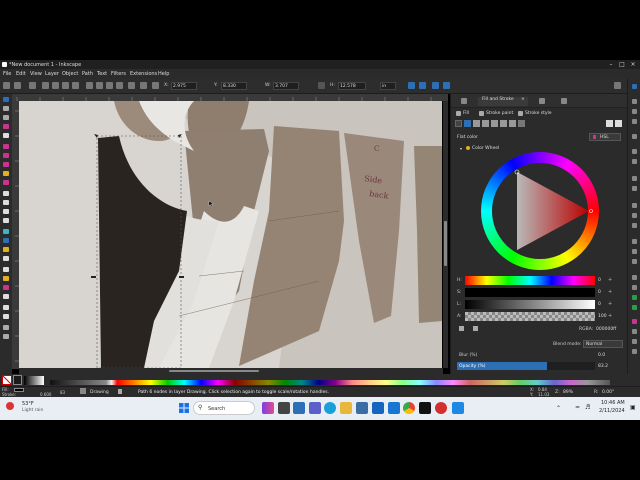  I want to click on paint-bucket-tool-icon, so click(6, 258).